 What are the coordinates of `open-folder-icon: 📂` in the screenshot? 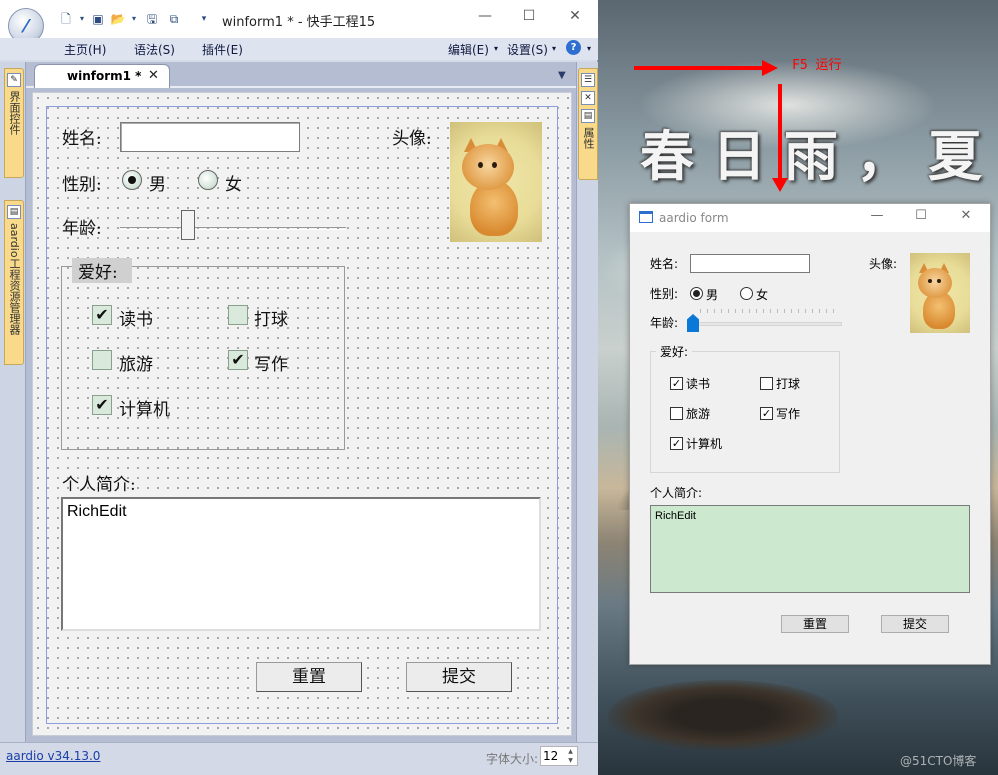 It's located at (118, 19).